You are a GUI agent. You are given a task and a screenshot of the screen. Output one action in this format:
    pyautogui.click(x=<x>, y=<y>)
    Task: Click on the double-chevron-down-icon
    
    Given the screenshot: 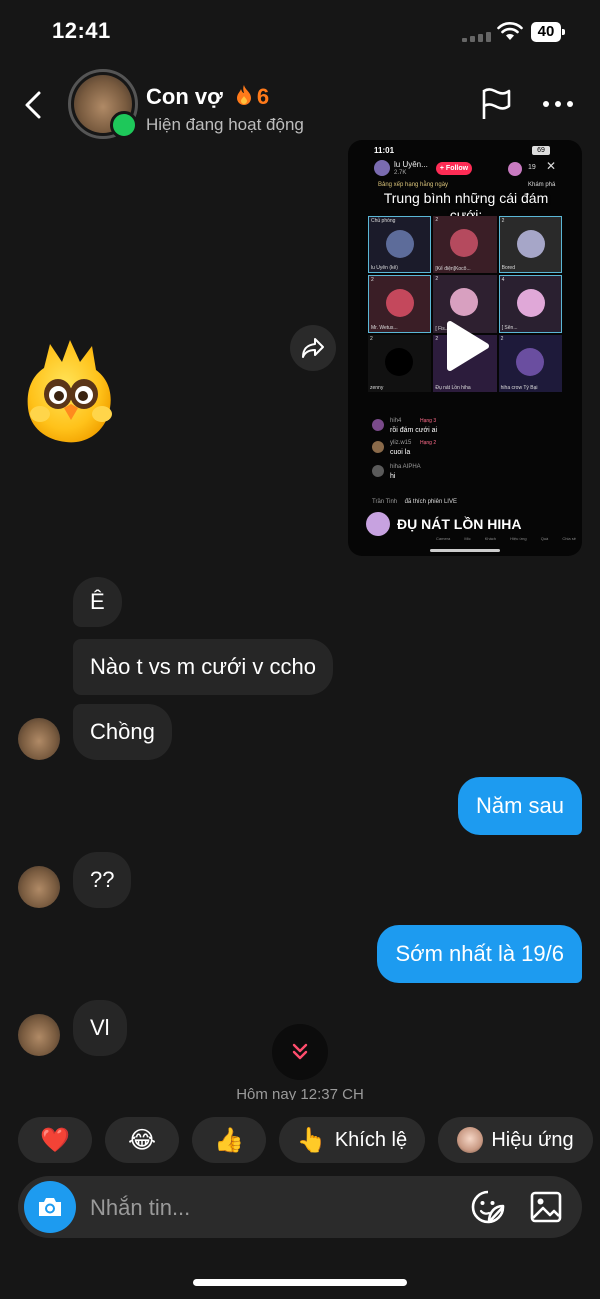 What is the action you would take?
    pyautogui.click(x=300, y=1051)
    